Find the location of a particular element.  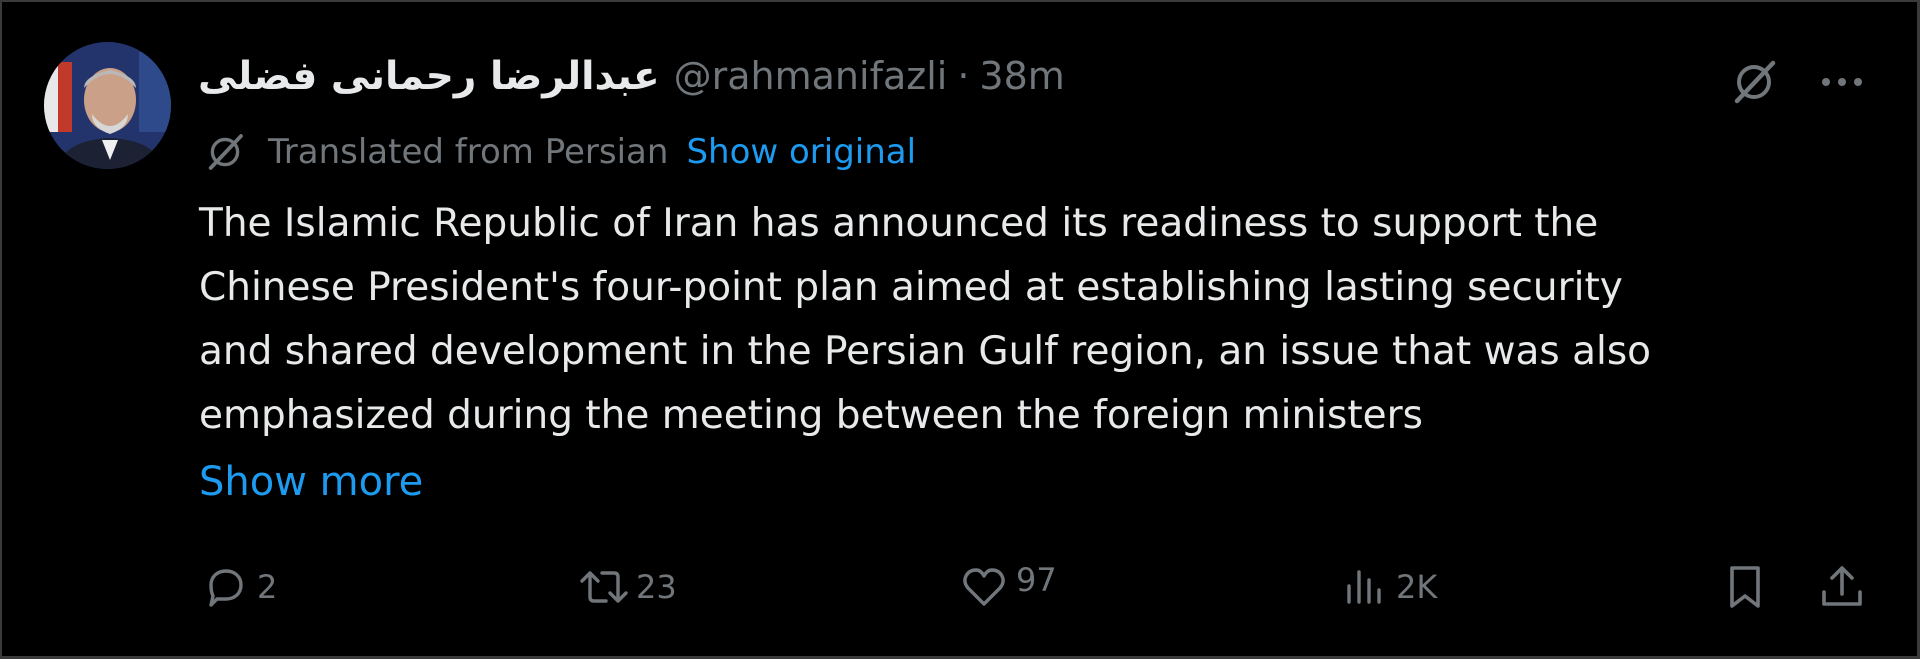

reply-count: 2 is located at coordinates (267, 587).